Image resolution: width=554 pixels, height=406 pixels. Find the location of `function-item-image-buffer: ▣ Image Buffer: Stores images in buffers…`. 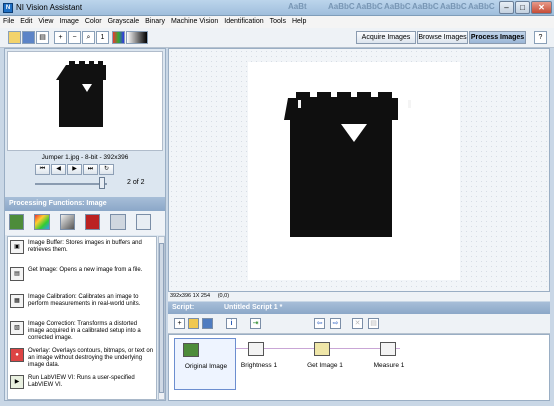

function-item-image-buffer: ▣ Image Buffer: Stores images in buffers… is located at coordinates (82, 250).